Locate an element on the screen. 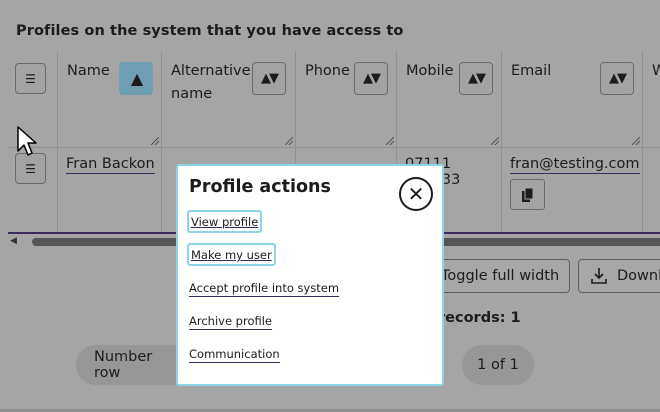 This screenshot has width=660, height=412. sort-email-button: ▲▼ is located at coordinates (617, 78).